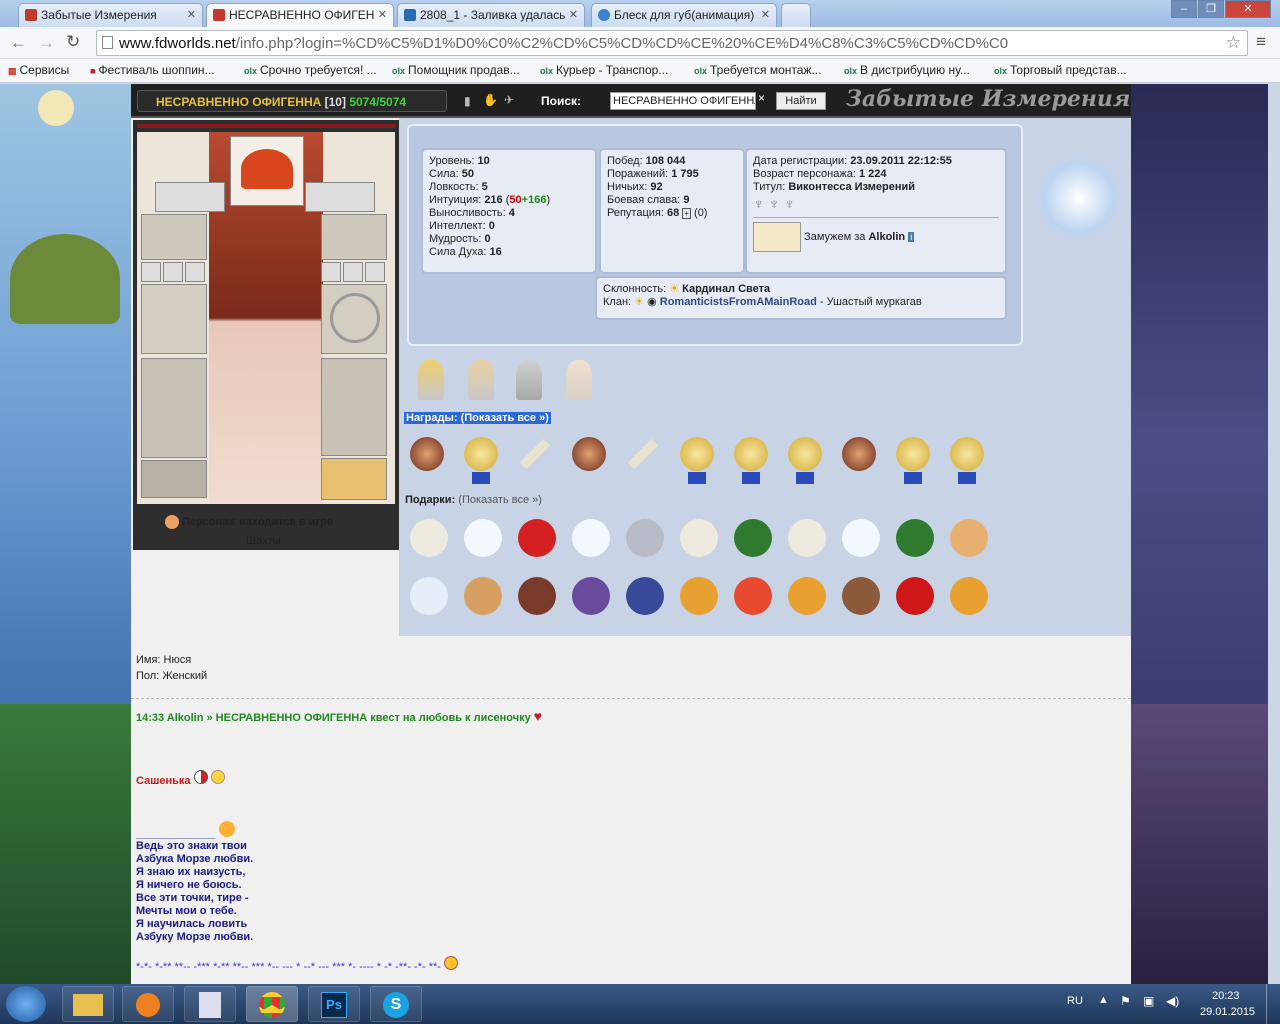  Describe the element at coordinates (300, 15) in the screenshot. I see `tab-profile: НЕСРАВНЕННО ОФИГЕН ✕` at that location.